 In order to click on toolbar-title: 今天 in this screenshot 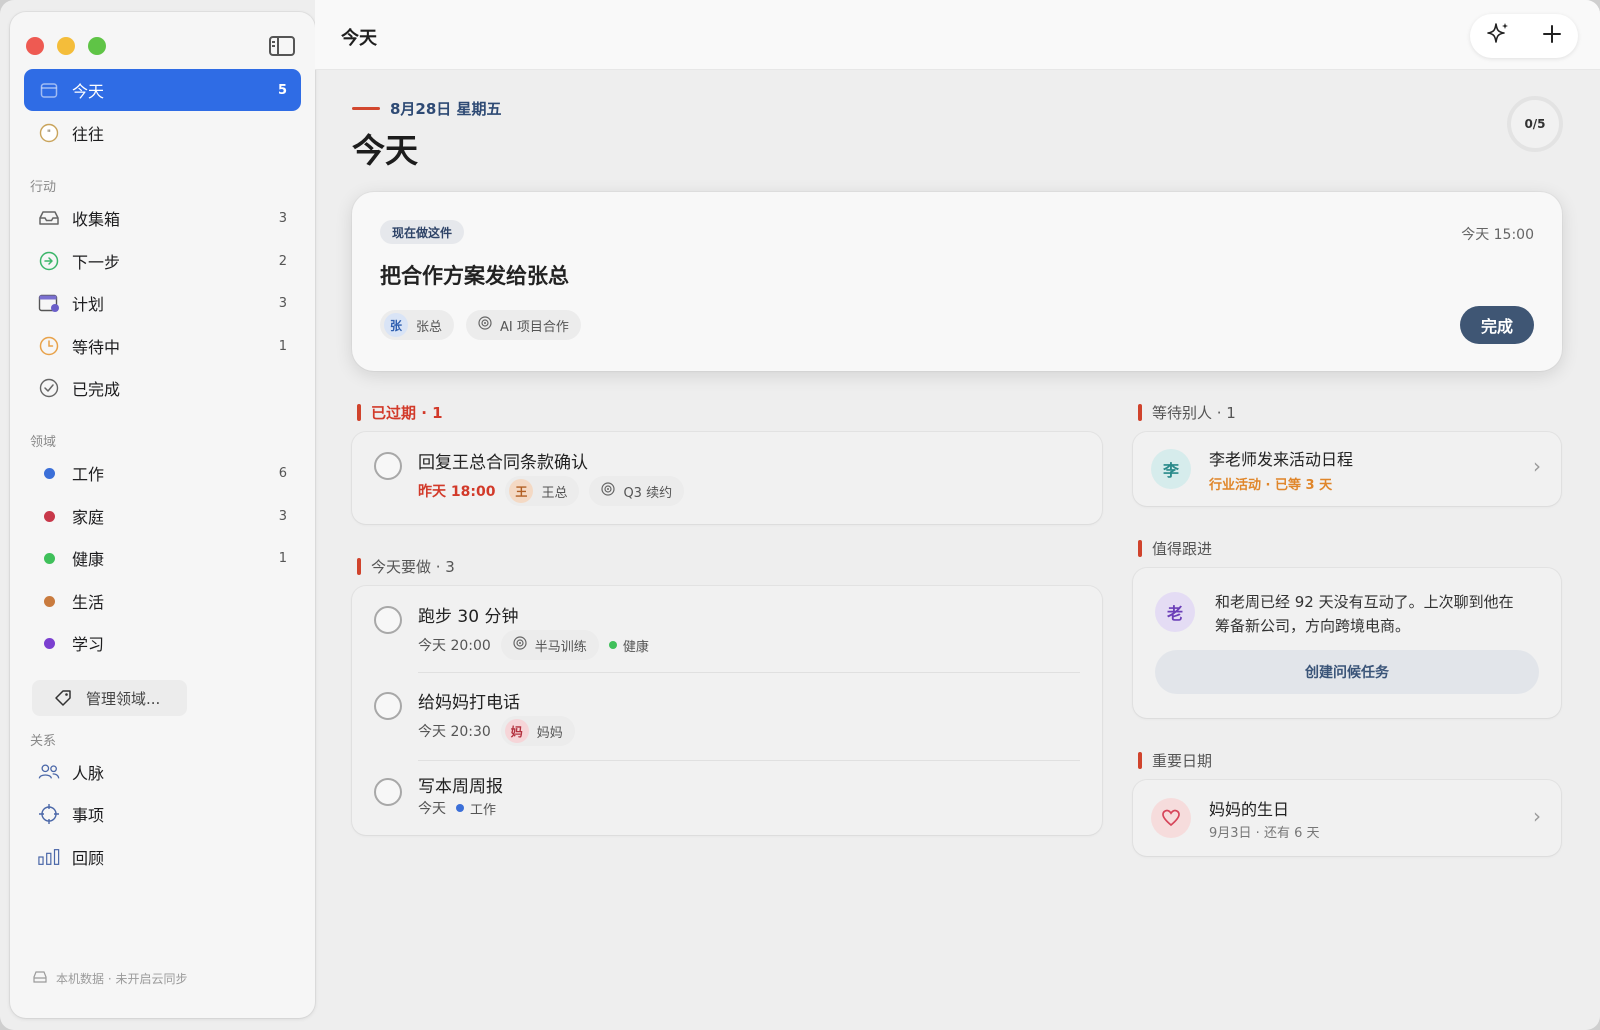, I will do `click(359, 38)`.